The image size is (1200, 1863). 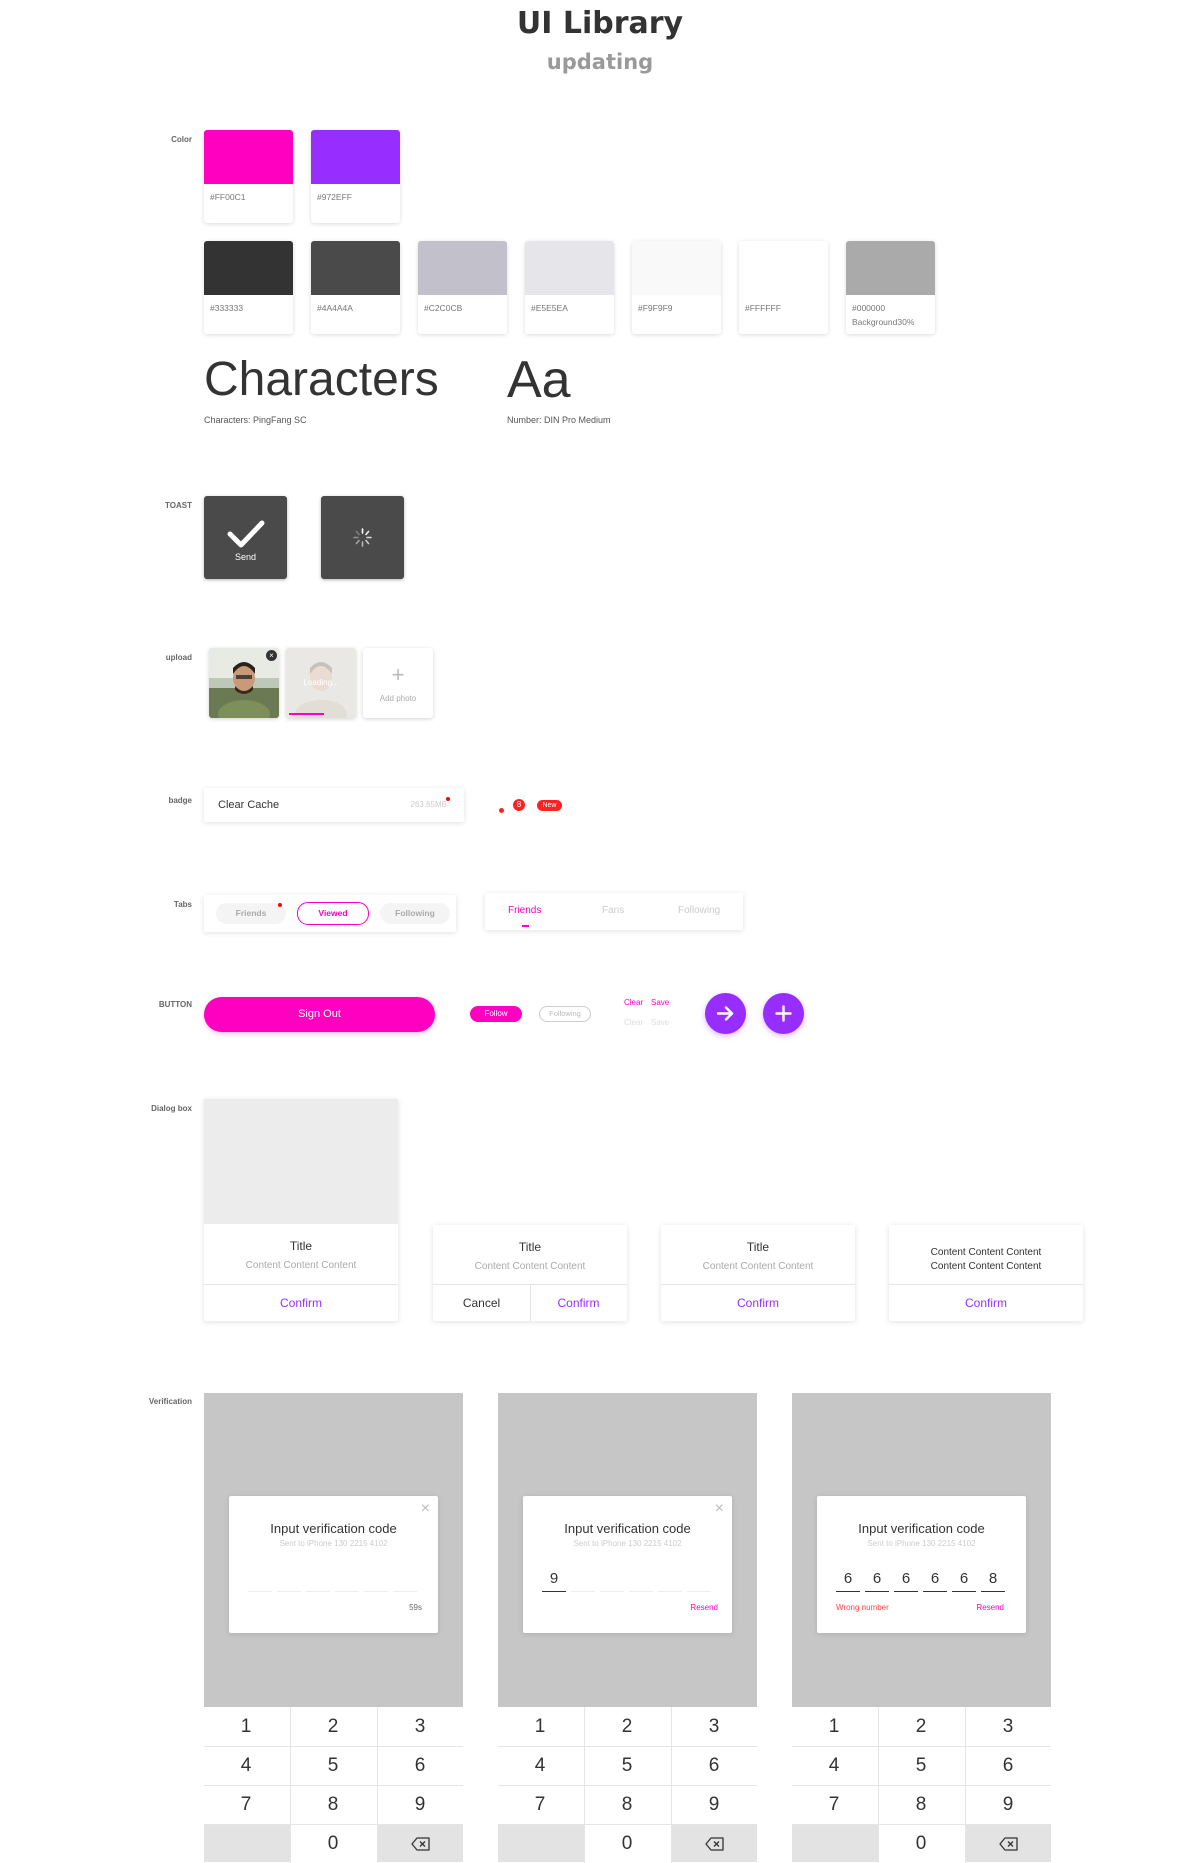 I want to click on swatch-f9f9f9: #F9F9F9, so click(x=676, y=287).